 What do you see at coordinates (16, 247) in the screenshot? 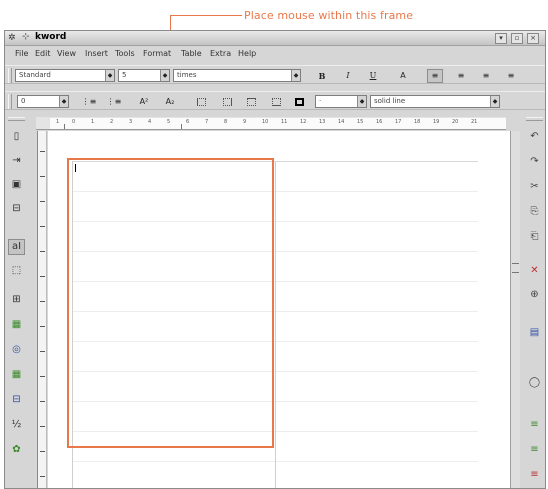
I see `edit-text-tool-icon: aI` at bounding box center [16, 247].